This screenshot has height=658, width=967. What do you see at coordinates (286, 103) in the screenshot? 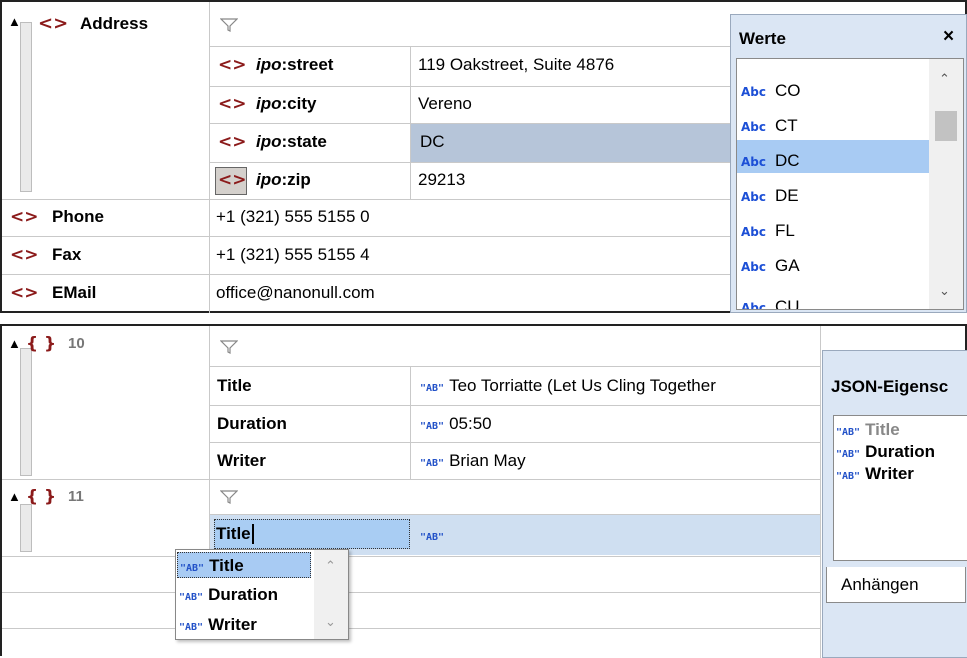
I see `city-name: ipo:city` at bounding box center [286, 103].